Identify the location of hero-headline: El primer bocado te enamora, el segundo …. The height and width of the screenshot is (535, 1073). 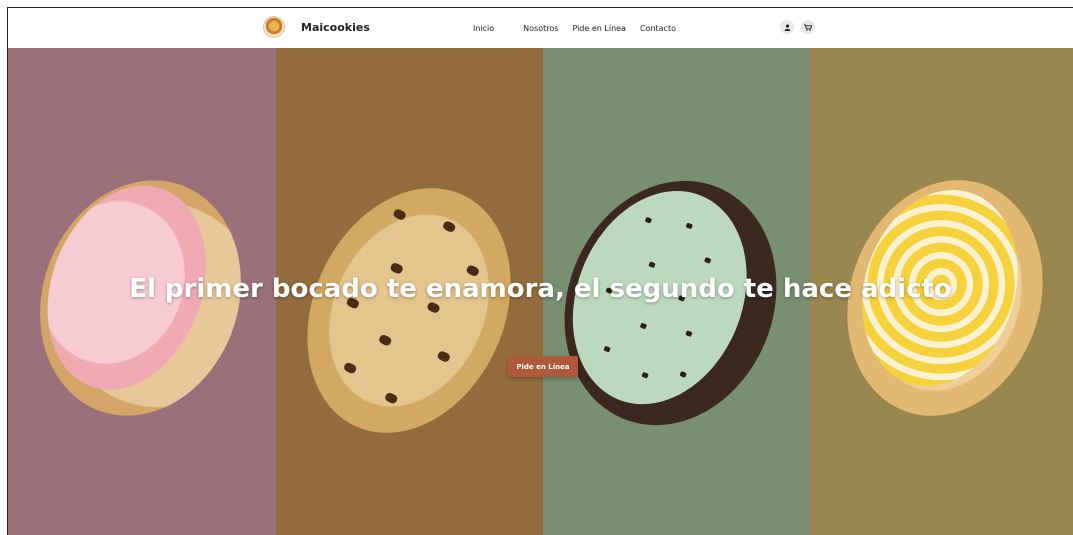
(540, 289).